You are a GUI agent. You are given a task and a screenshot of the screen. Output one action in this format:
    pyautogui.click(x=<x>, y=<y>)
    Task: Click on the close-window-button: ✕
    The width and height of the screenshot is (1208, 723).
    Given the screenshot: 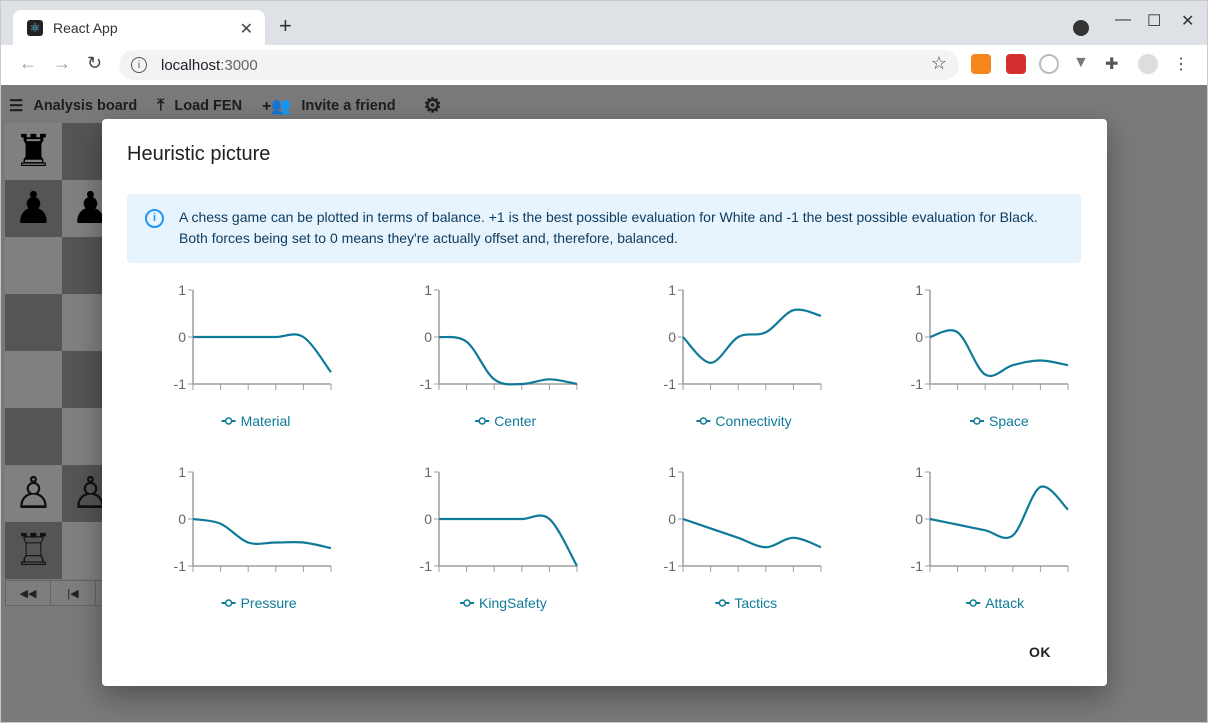 What is the action you would take?
    pyautogui.click(x=1187, y=21)
    